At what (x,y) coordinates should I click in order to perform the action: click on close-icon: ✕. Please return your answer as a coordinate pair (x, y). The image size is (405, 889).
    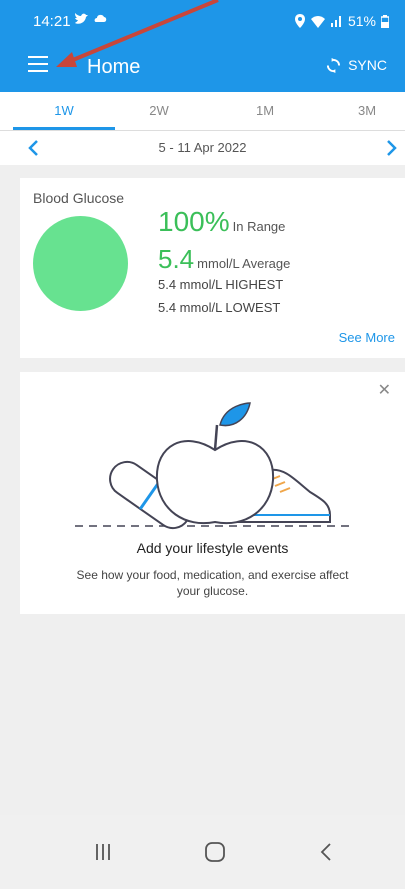
    Looking at the image, I should click on (384, 390).